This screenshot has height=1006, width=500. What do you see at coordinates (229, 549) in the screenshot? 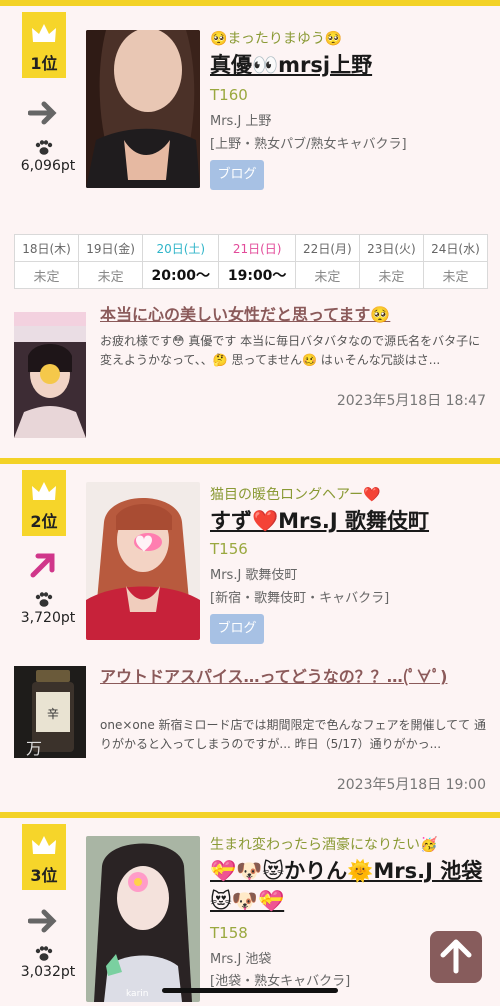
I see `cast-height: T156` at bounding box center [229, 549].